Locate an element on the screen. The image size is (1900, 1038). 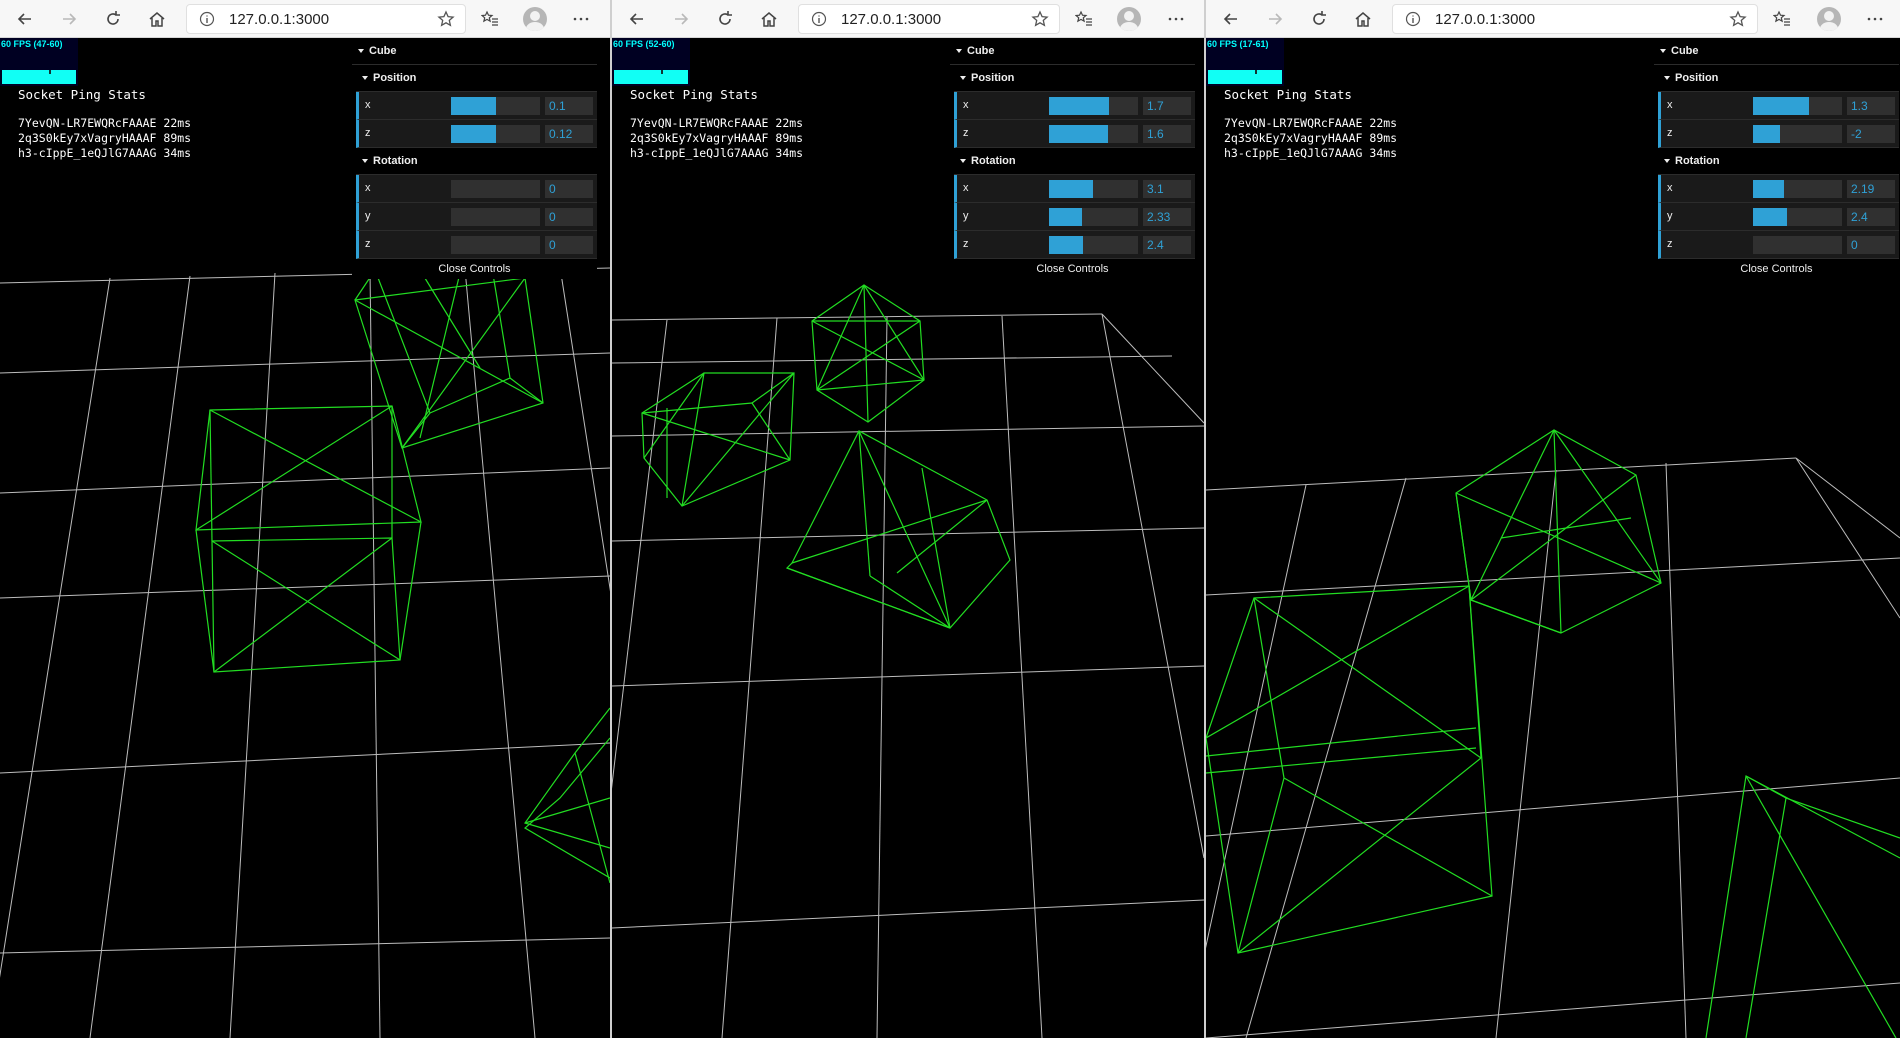
number-input: -2 is located at coordinates (1871, 134).